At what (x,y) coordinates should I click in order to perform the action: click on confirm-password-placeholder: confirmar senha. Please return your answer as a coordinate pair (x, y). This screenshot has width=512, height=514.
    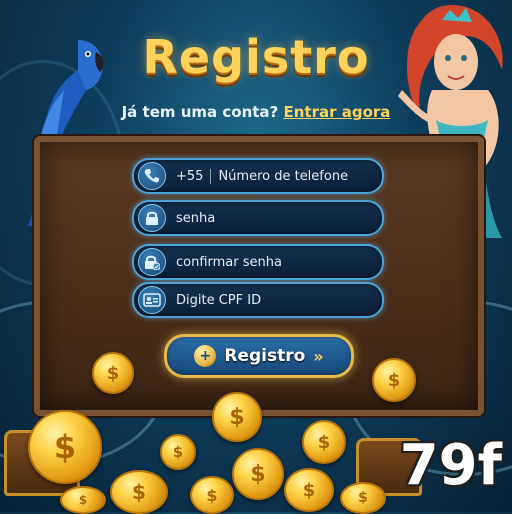
    Looking at the image, I should click on (229, 262).